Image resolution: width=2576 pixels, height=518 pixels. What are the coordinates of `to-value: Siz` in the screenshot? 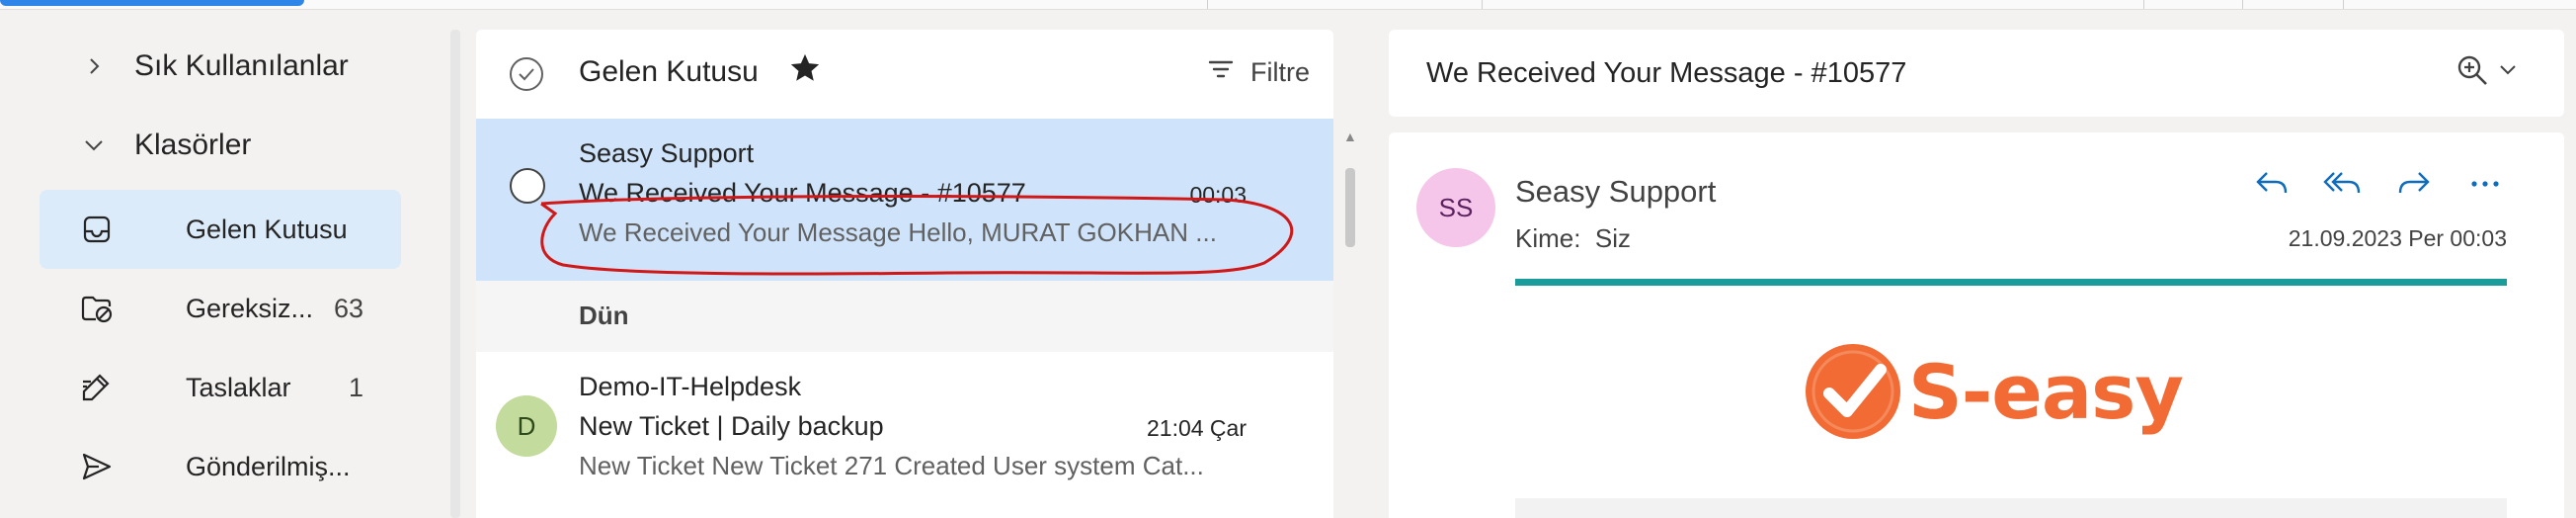 It's located at (1613, 238).